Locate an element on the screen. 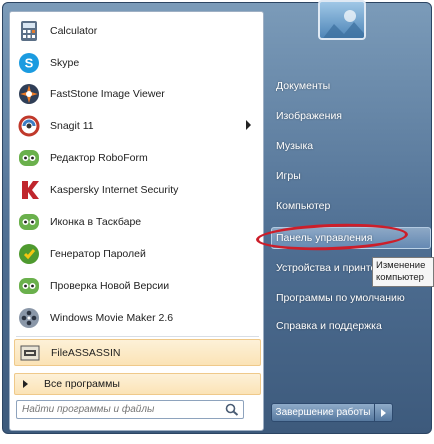 This screenshot has height=444, width=434. user-picture is located at coordinates (342, 20).